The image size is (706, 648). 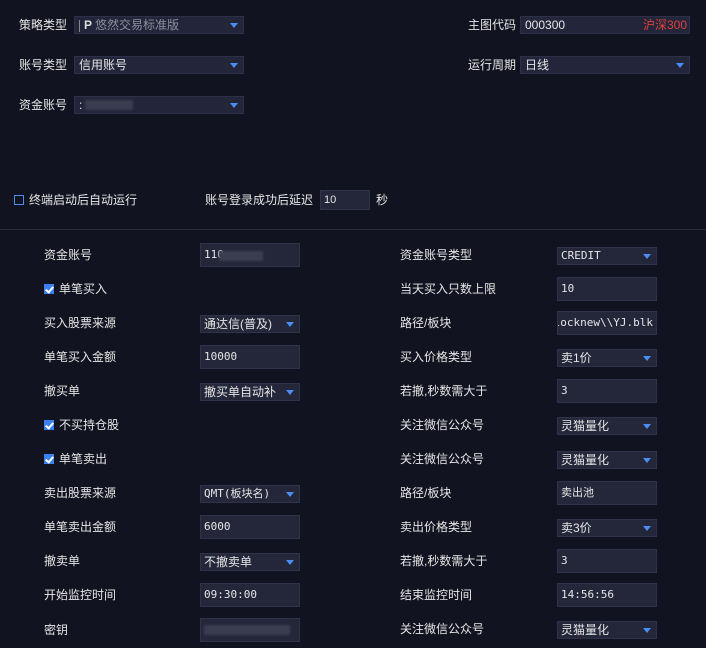 I want to click on daily-limit-input: 10, so click(x=607, y=289).